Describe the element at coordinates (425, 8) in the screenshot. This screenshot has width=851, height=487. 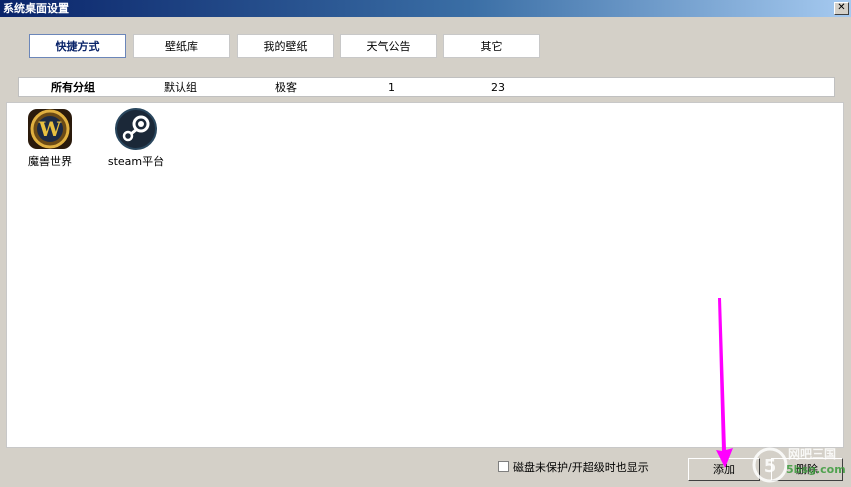
I see `title-bar: 系统桌面设置 ✕` at that location.